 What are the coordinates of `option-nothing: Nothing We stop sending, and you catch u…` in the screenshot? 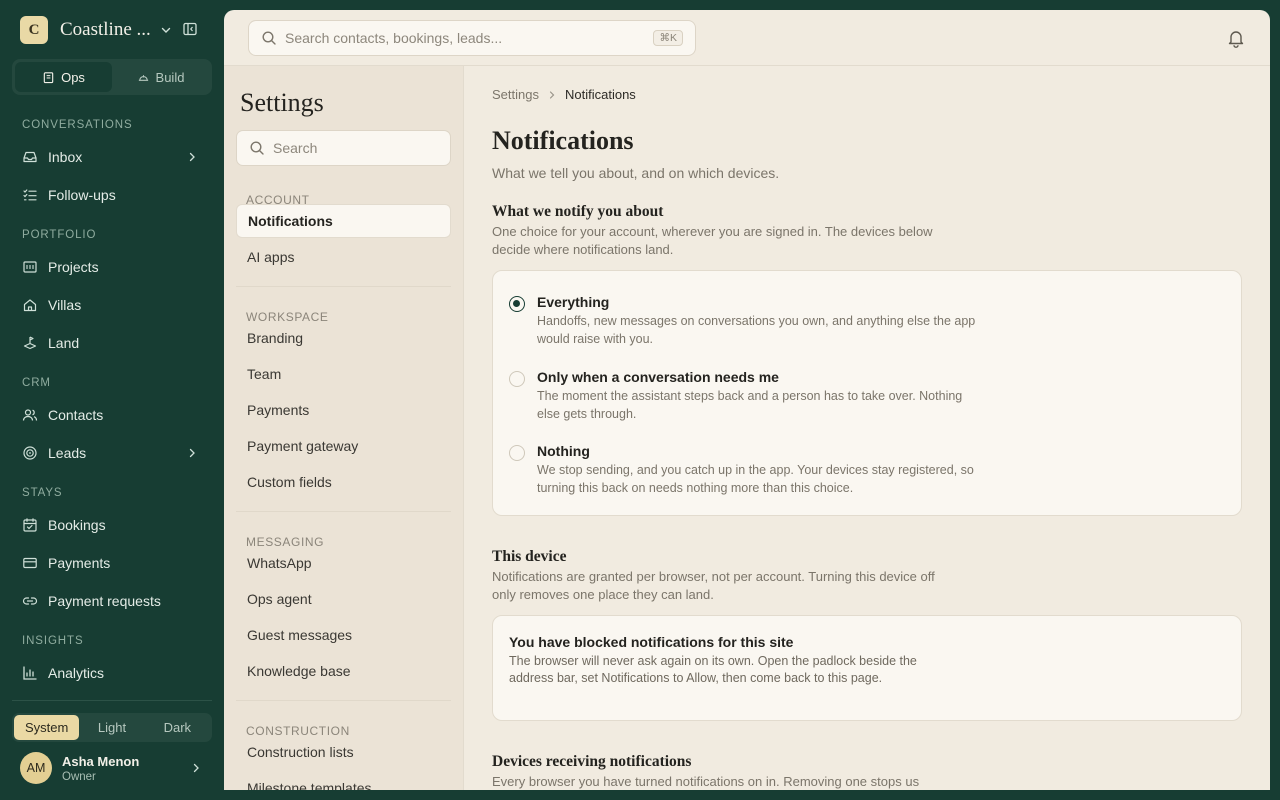 It's located at (859, 469).